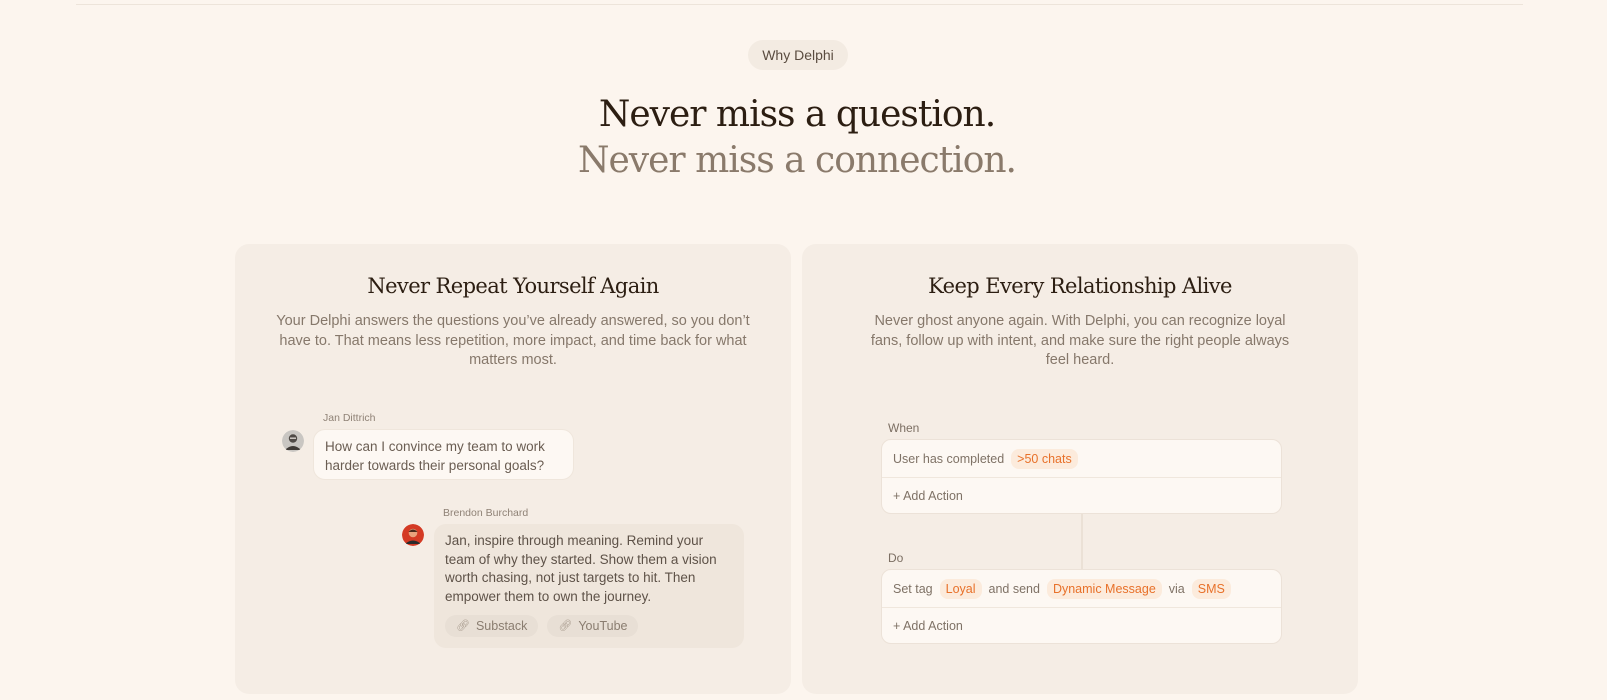 This screenshot has height=700, width=1607. I want to click on action-text: Set tag, so click(913, 588).